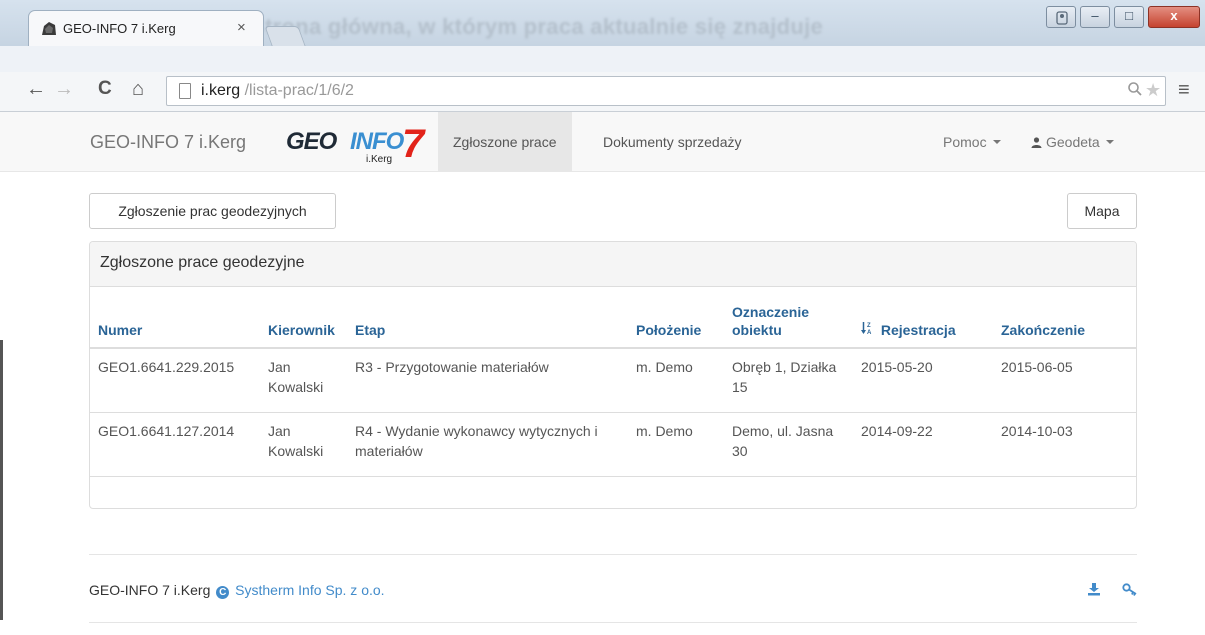  I want to click on column-header-numer: Numer, so click(175, 318).